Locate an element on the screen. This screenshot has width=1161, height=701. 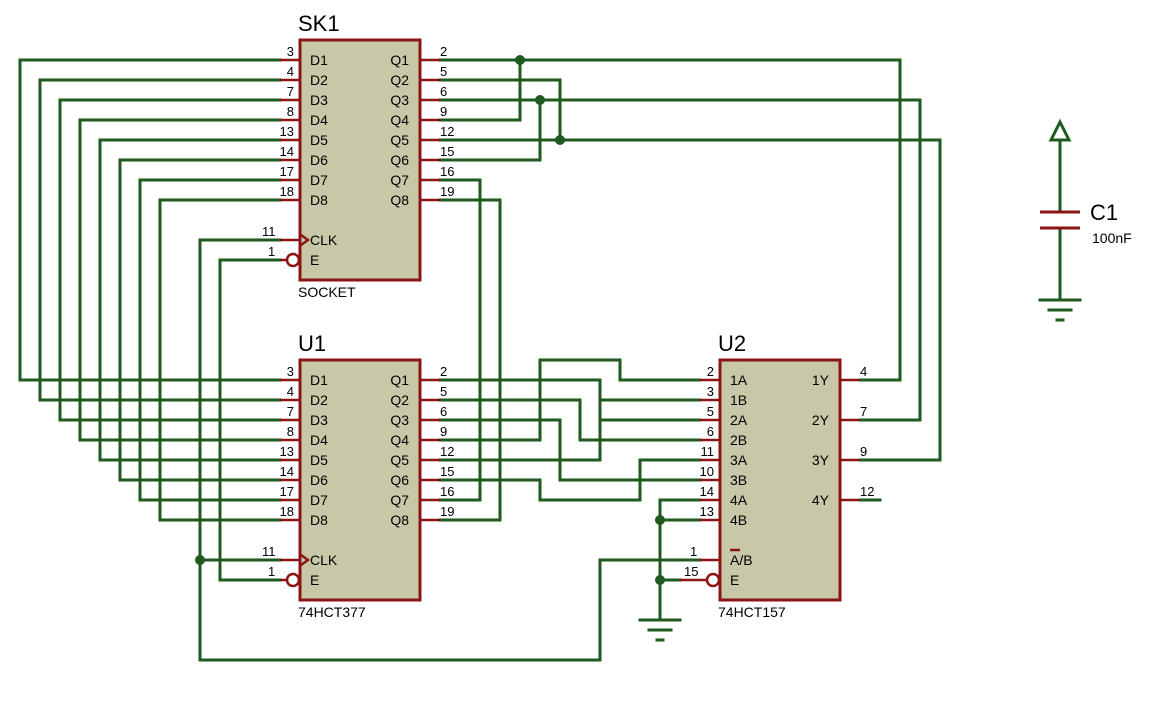
sk1-pin-number: 2 is located at coordinates (443, 51).